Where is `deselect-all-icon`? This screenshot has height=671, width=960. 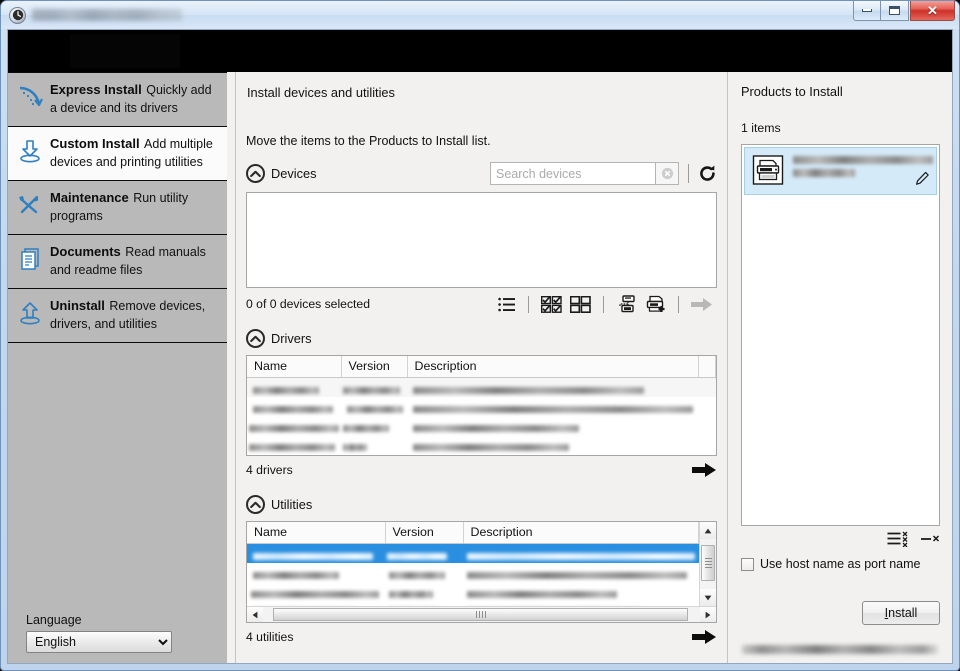 deselect-all-icon is located at coordinates (580, 304).